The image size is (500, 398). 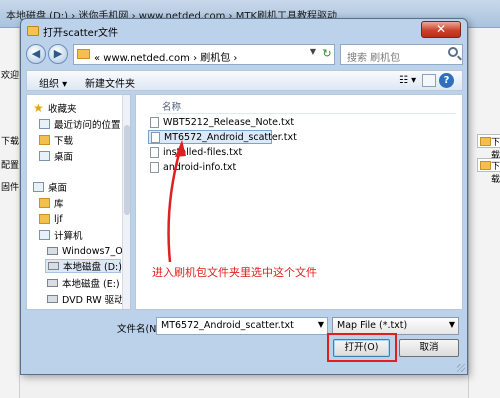 What do you see at coordinates (484, 213) in the screenshot?
I see `background-right-panel: 下载 下载` at bounding box center [484, 213].